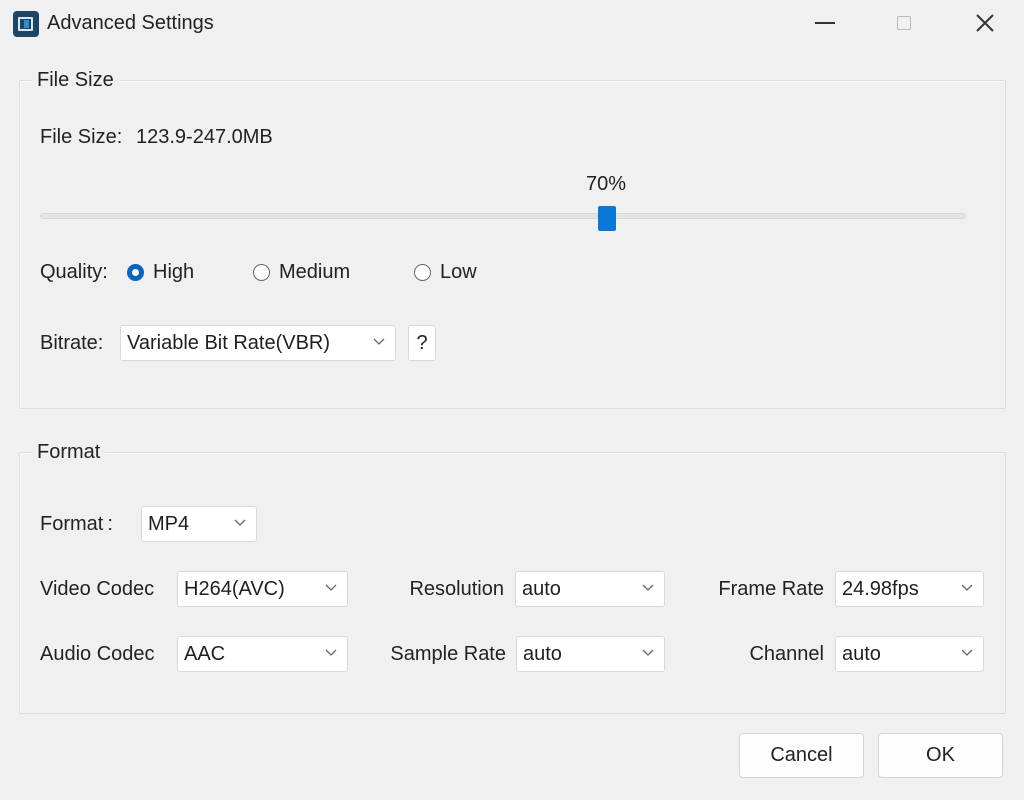 This screenshot has height=800, width=1024. Describe the element at coordinates (69, 452) in the screenshot. I see `format-group-legend: Format` at that location.